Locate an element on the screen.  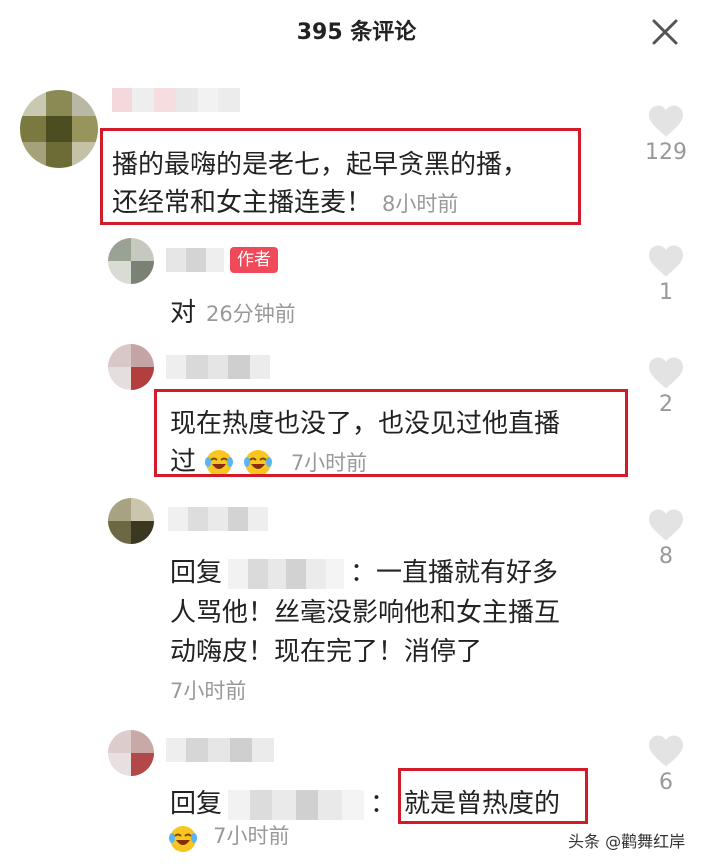
like-count: 2 is located at coordinates (666, 404).